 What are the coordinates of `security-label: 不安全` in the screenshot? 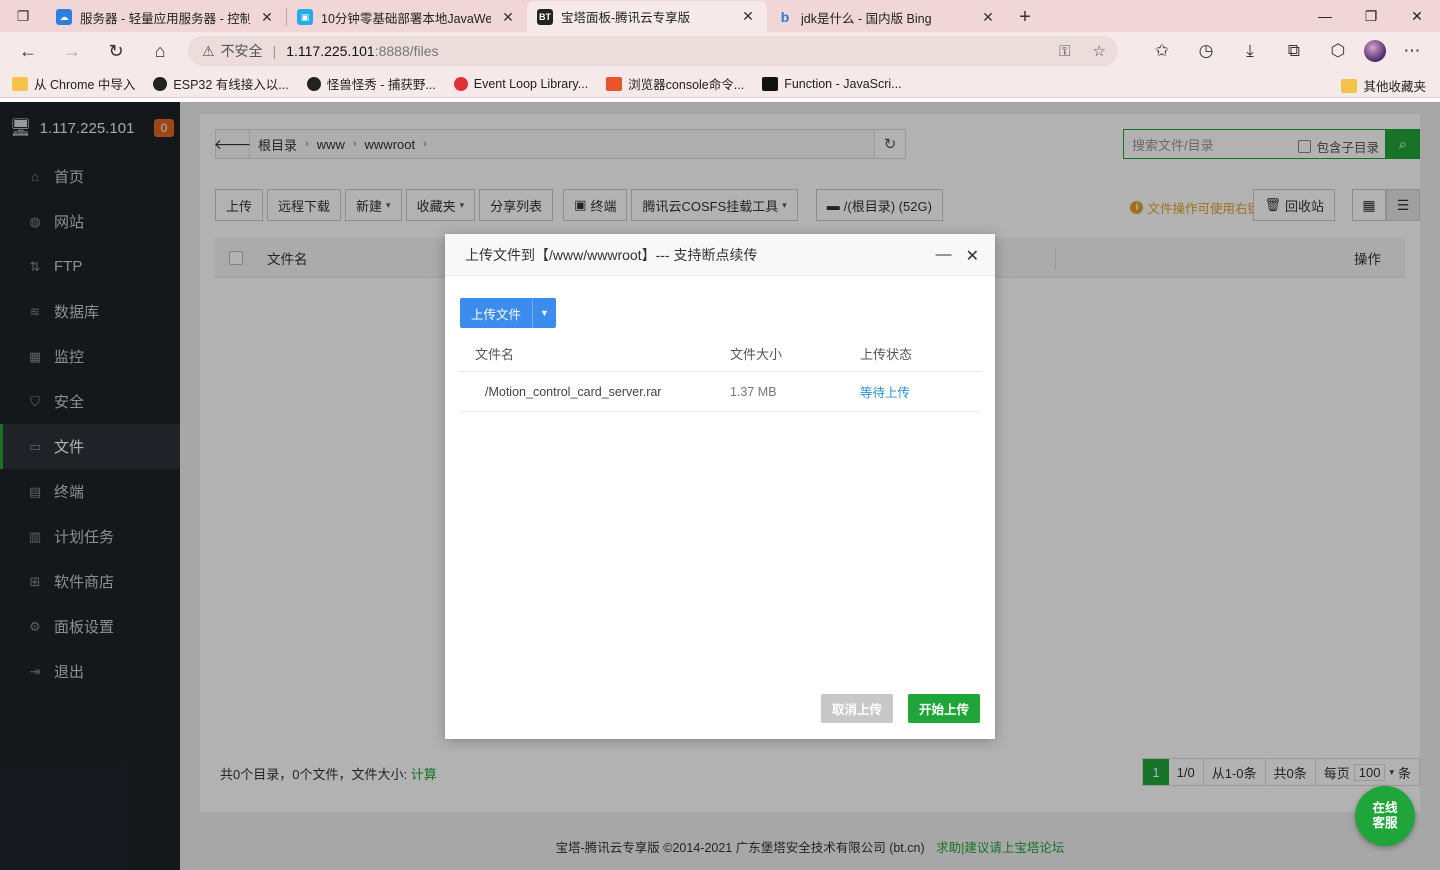 It's located at (241, 51).